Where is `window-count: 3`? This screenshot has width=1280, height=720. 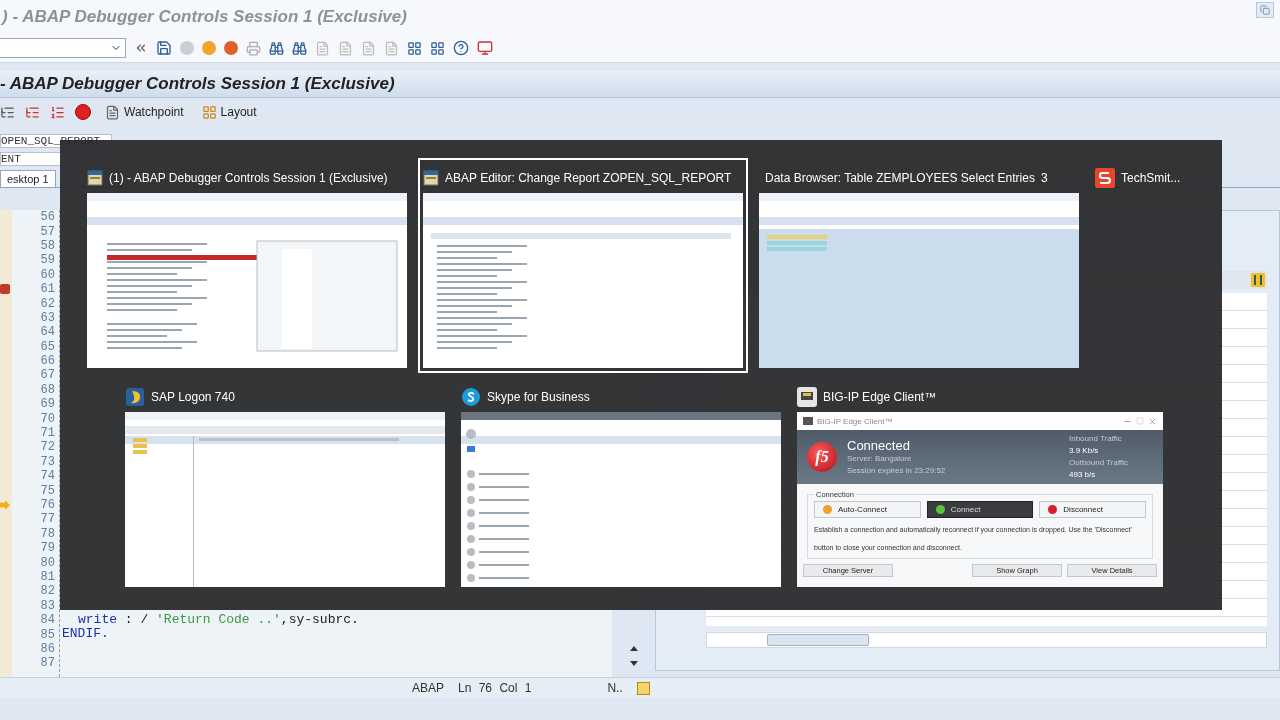 window-count: 3 is located at coordinates (1044, 178).